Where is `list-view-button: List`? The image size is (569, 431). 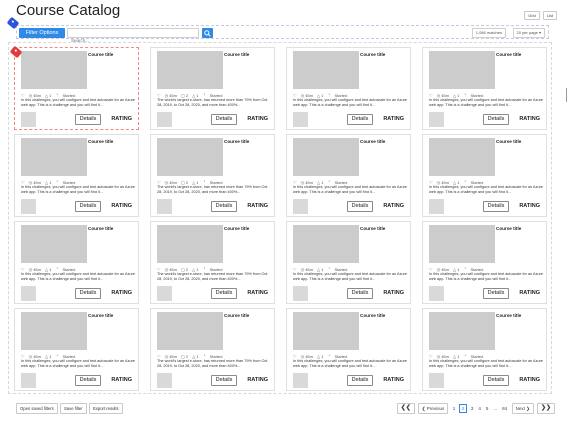
list-view-button: List is located at coordinates (549, 15).